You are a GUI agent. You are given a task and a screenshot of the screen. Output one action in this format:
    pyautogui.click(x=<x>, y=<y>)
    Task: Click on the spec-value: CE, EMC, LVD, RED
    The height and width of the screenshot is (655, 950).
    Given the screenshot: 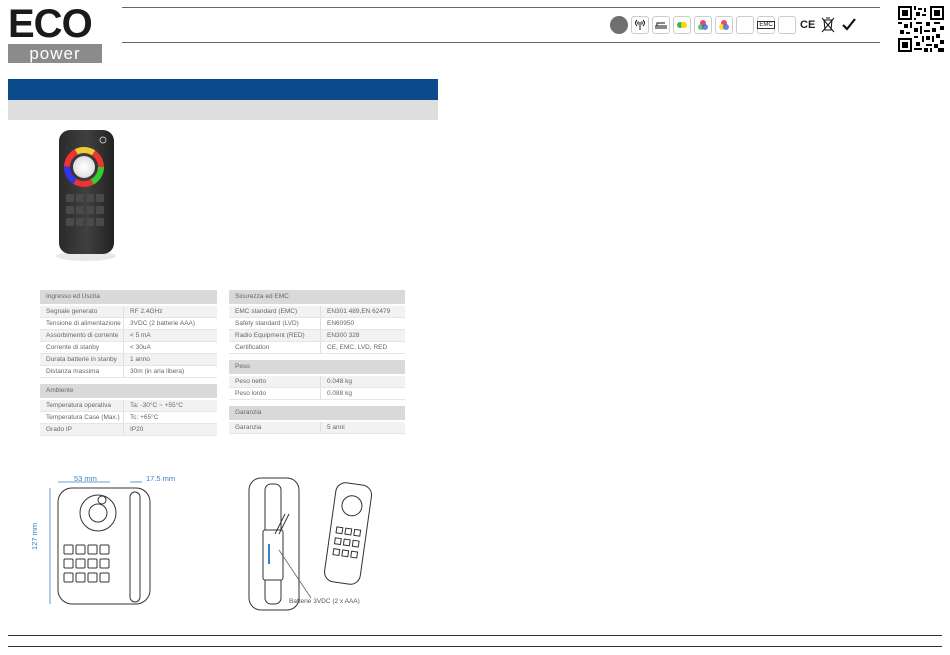 What is the action you would take?
    pyautogui.click(x=357, y=347)
    